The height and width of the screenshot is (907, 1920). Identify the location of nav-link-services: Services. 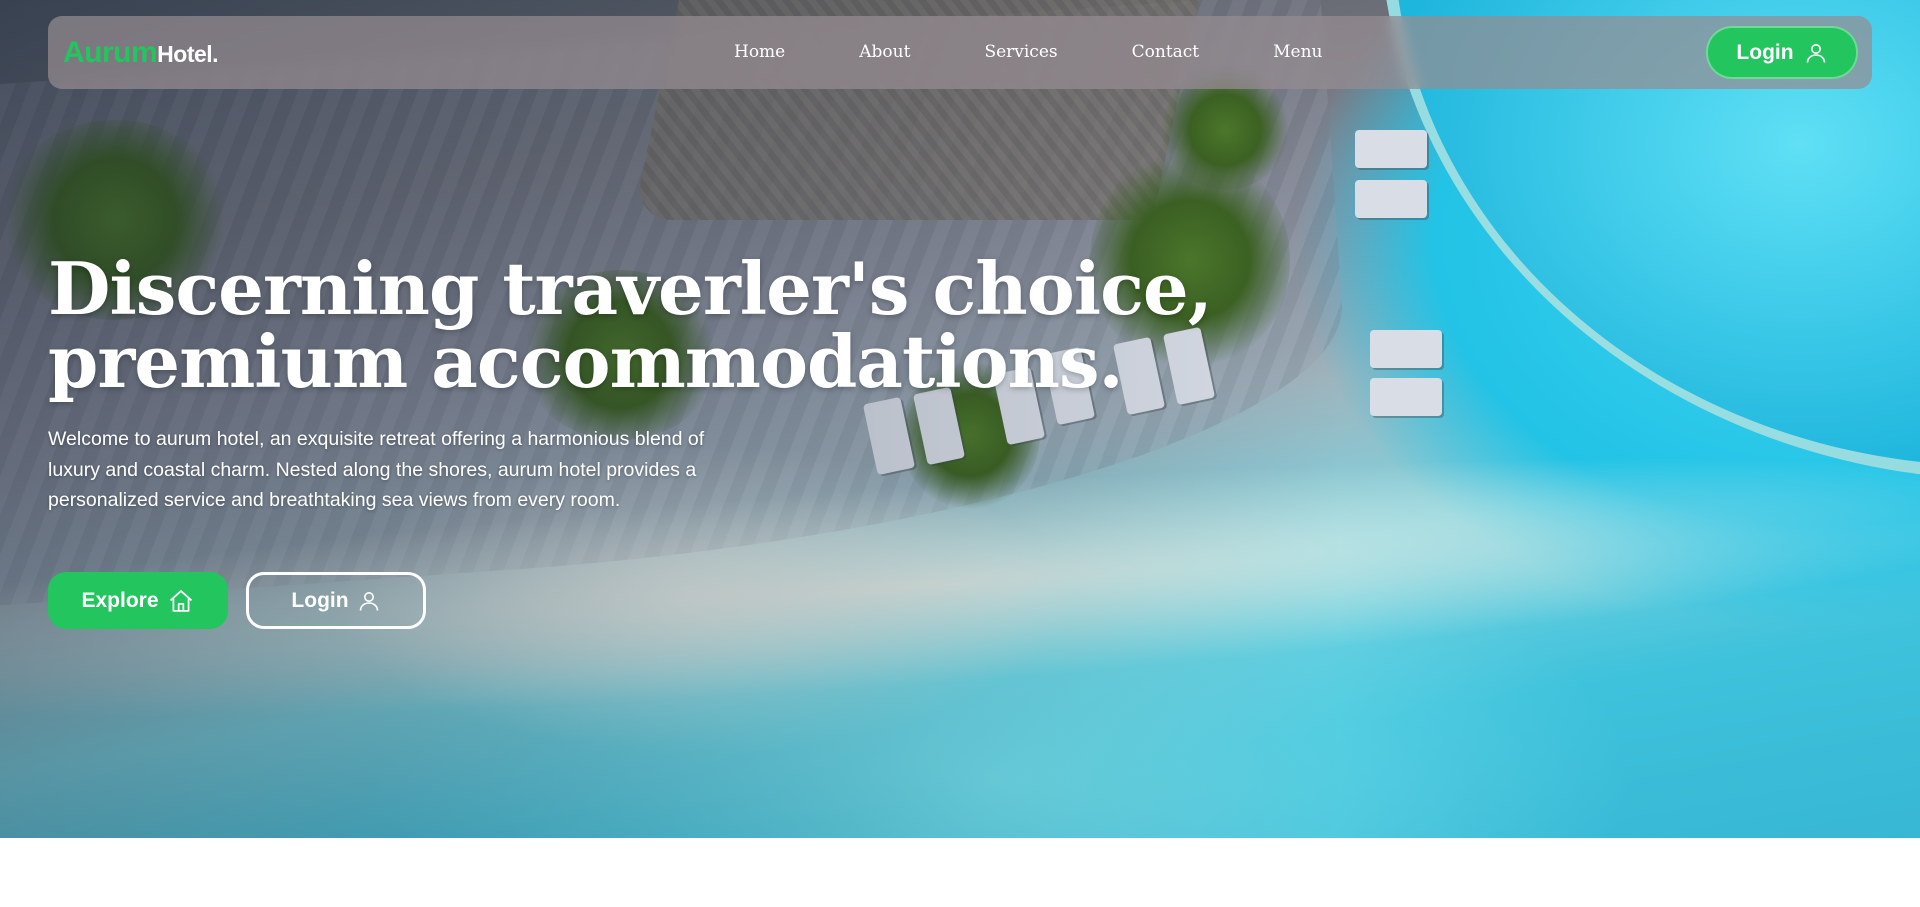
(1020, 52).